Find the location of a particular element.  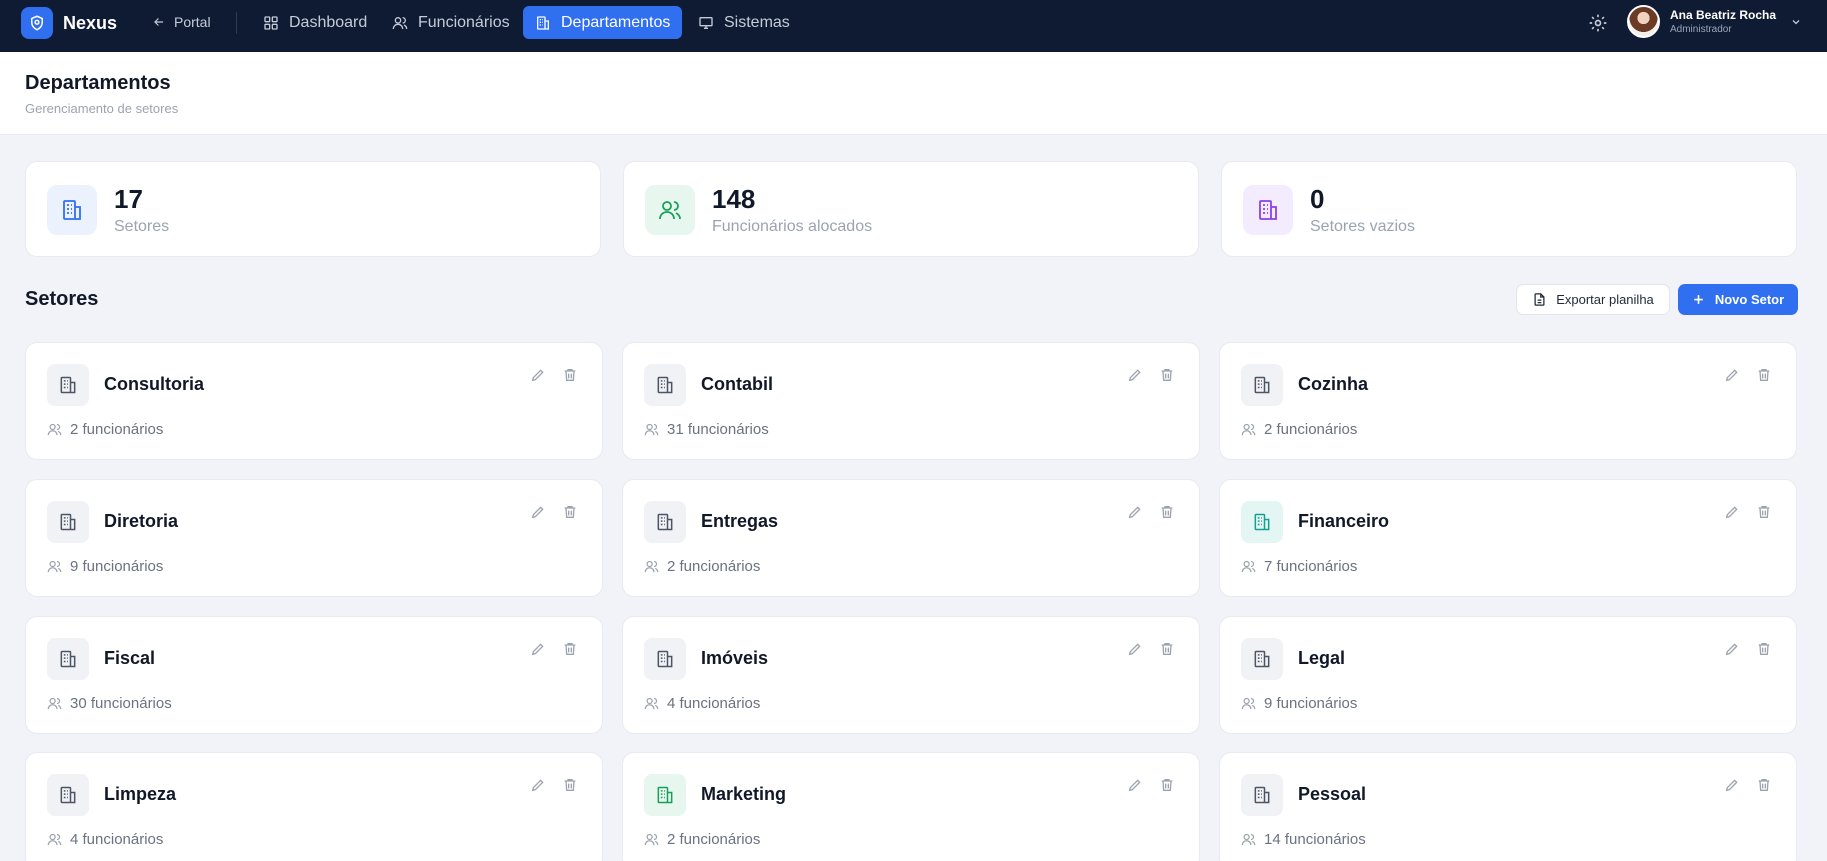

page-title: Departamentos is located at coordinates (98, 83).